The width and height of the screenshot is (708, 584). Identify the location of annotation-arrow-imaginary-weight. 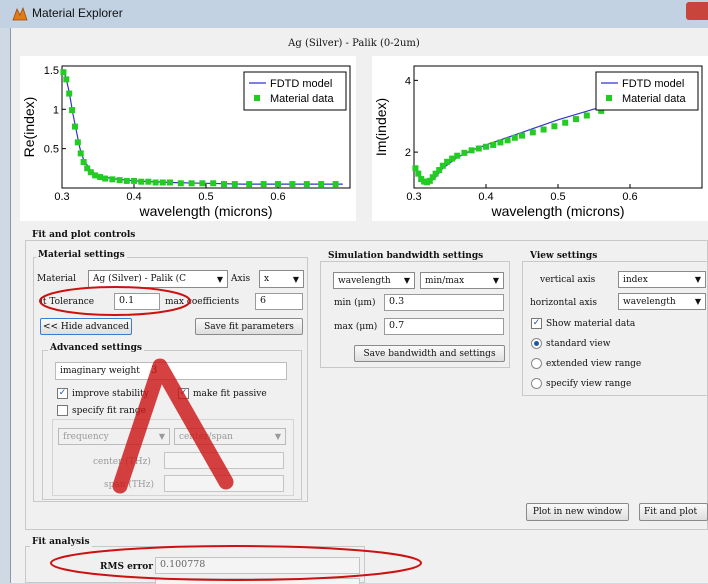
(173, 426).